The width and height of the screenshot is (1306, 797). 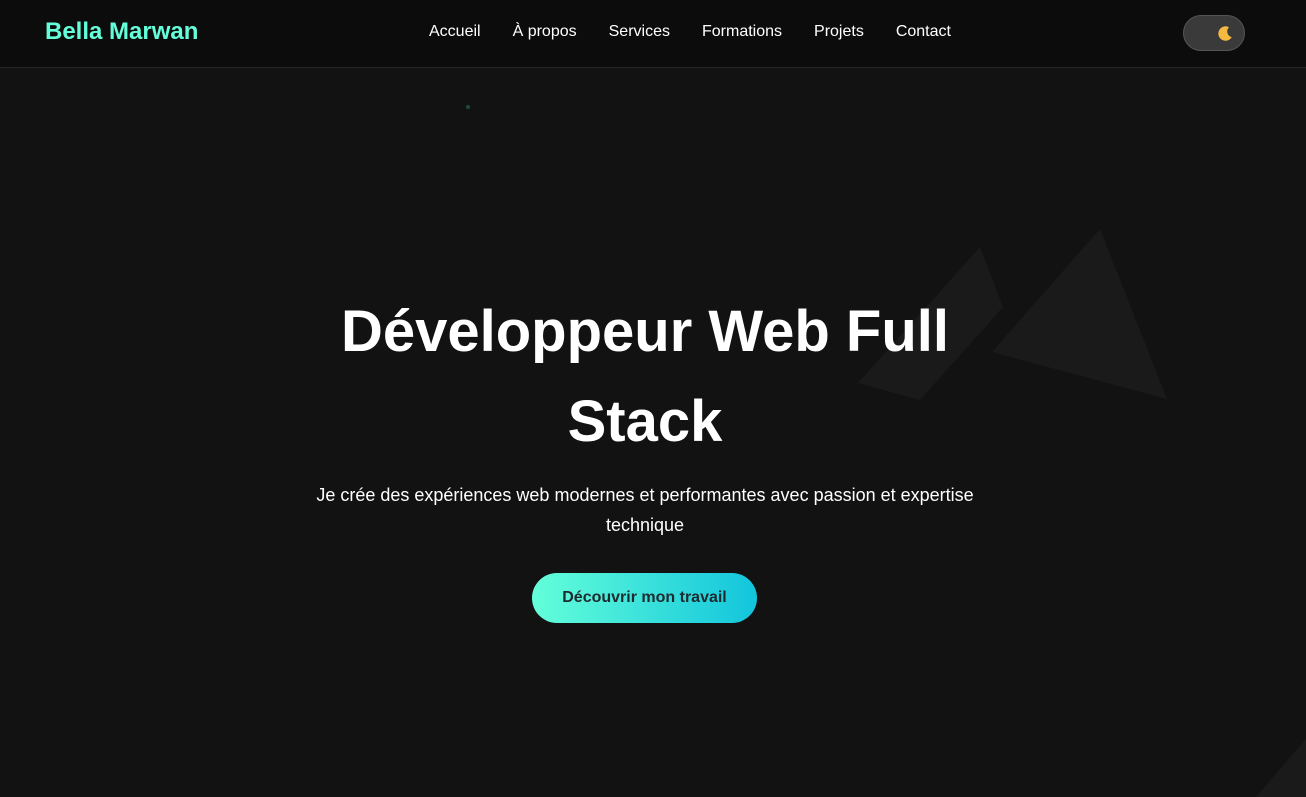 I want to click on nav-item-services: Services, so click(x=639, y=32).